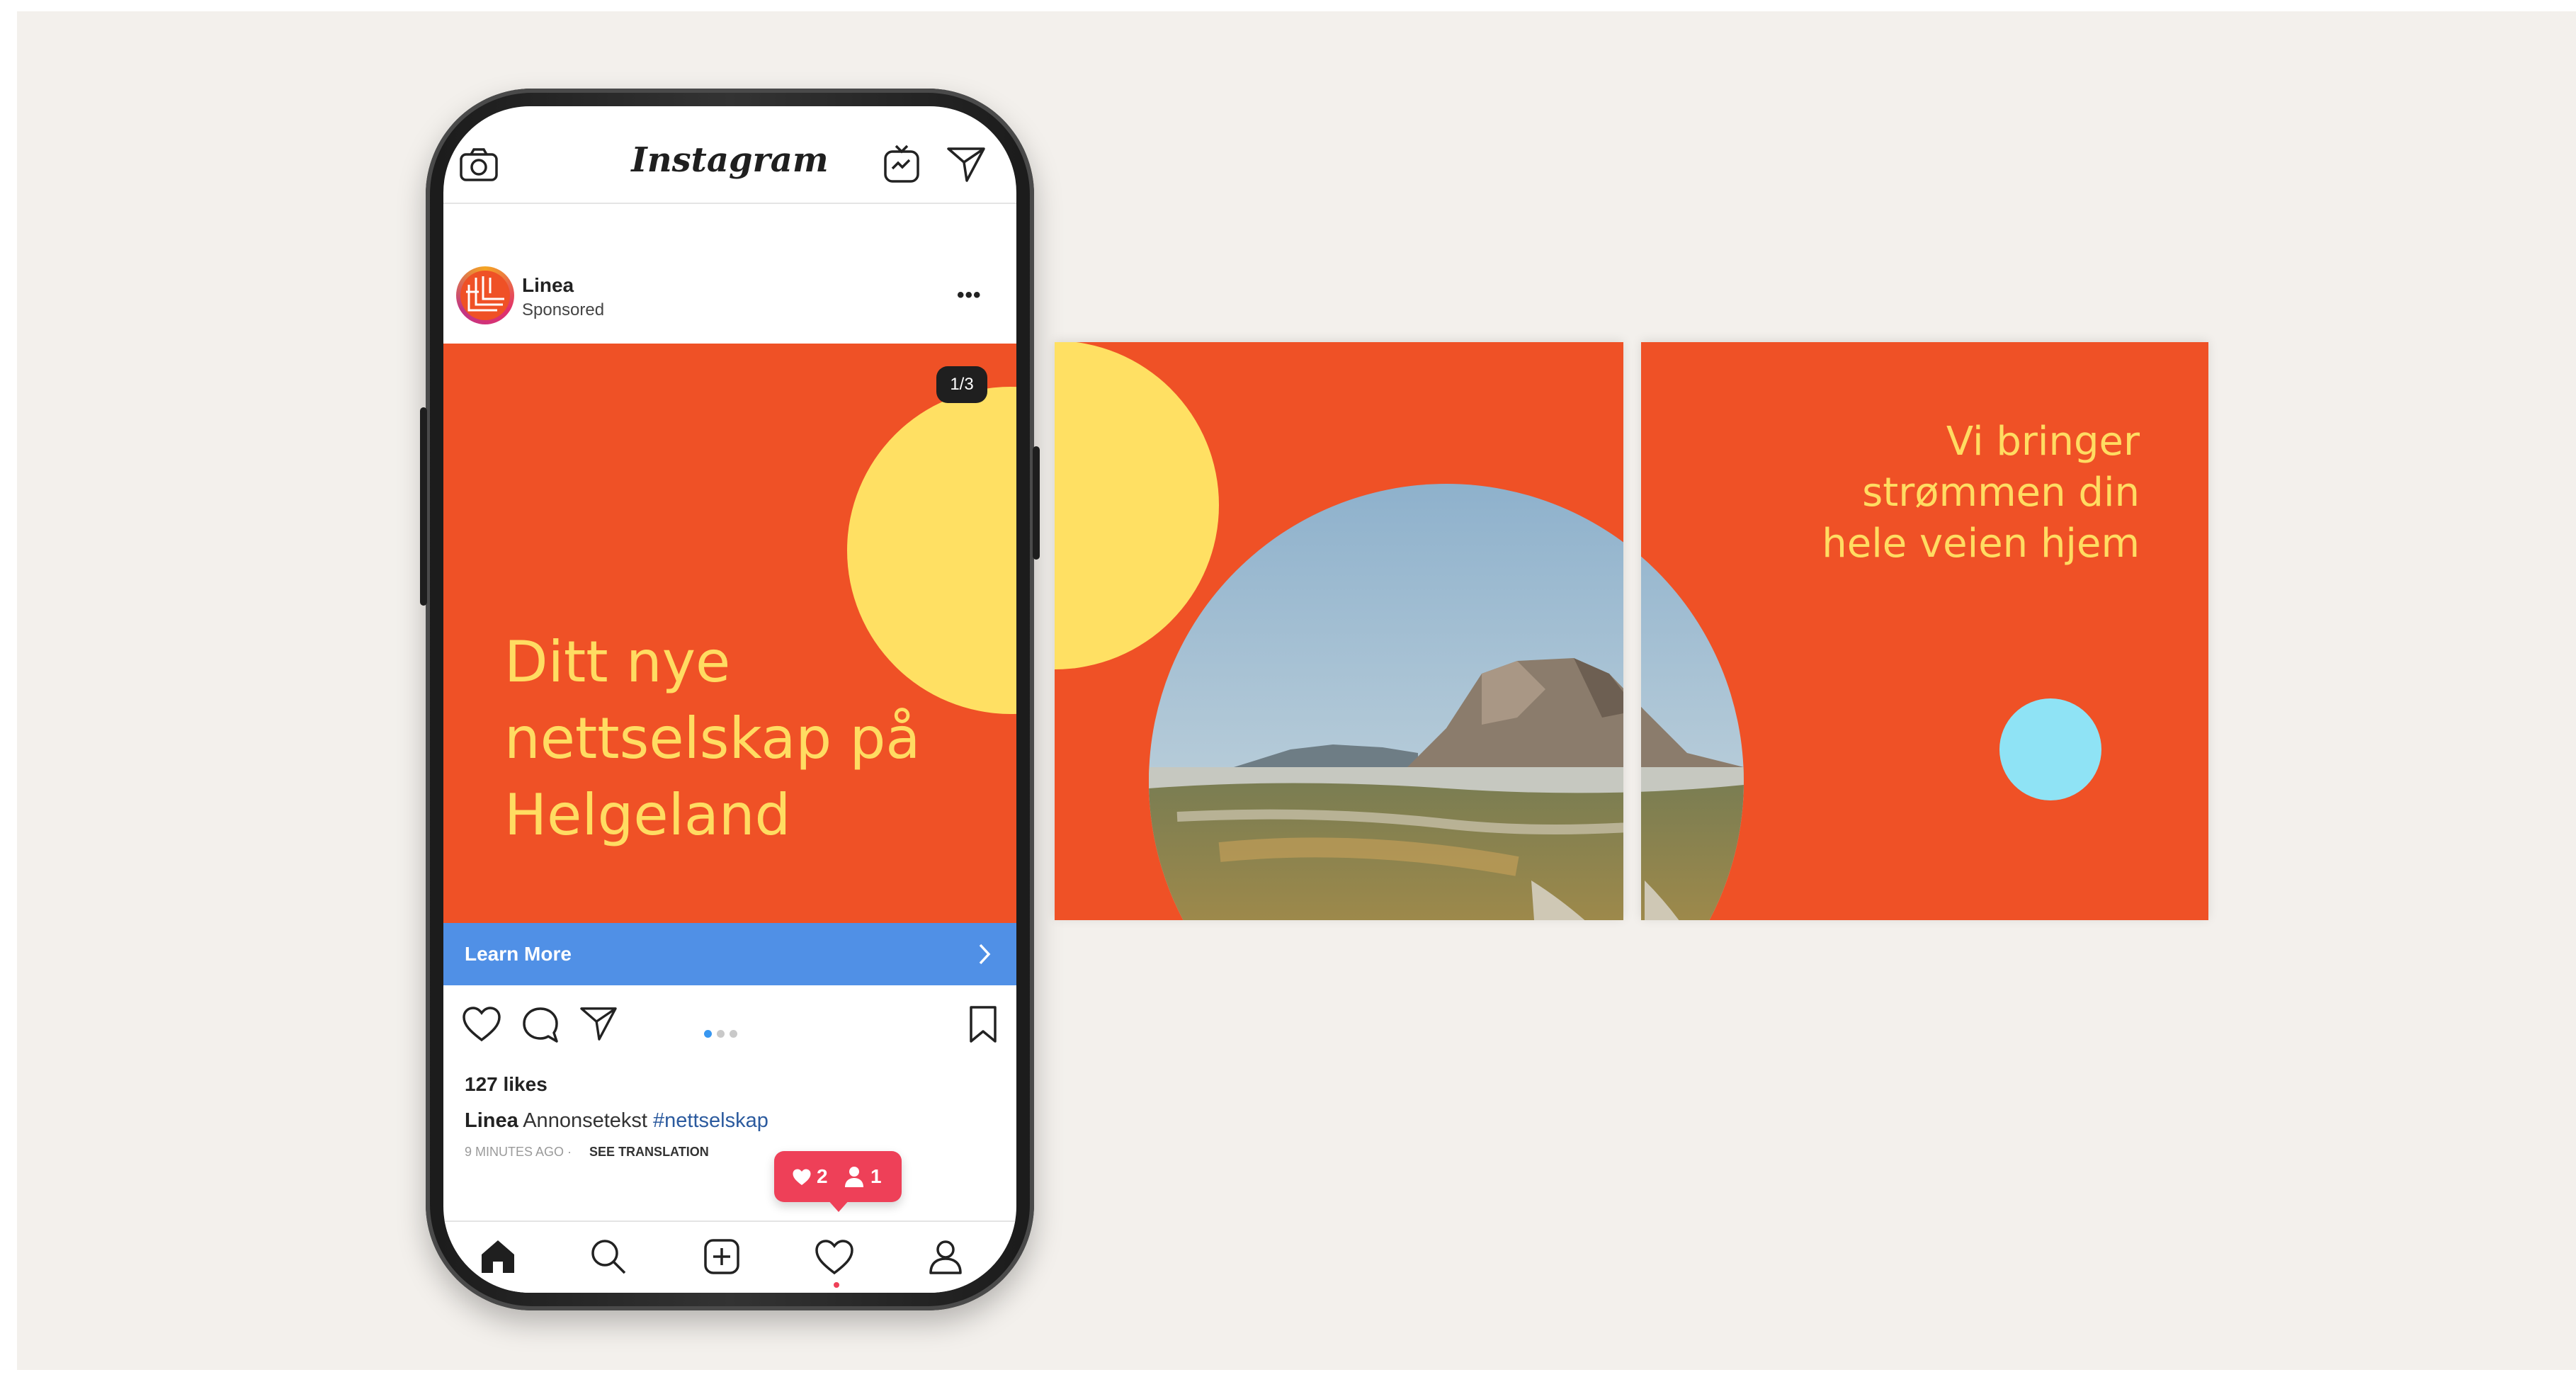 The width and height of the screenshot is (2576, 1382). What do you see at coordinates (563, 309) in the screenshot?
I see `sponsored-label: Sponsored` at bounding box center [563, 309].